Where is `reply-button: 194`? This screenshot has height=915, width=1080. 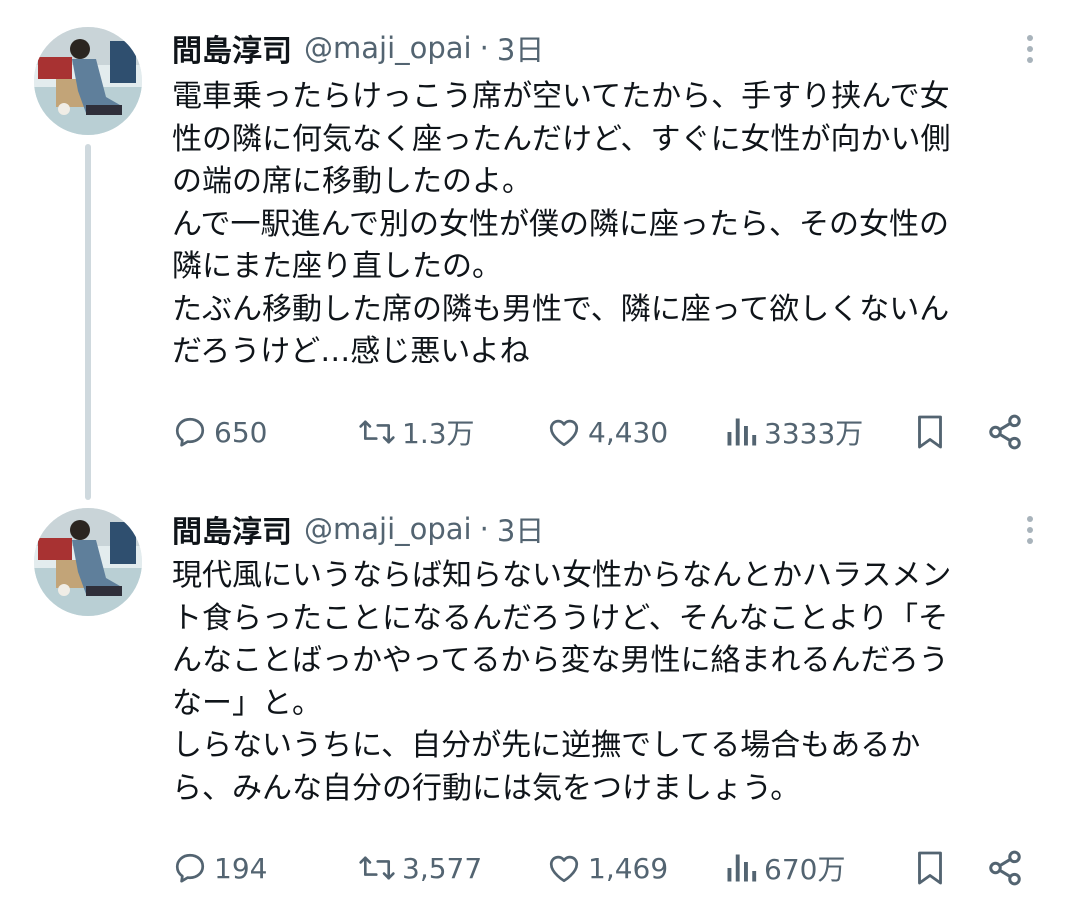
reply-button: 194 is located at coordinates (219, 868).